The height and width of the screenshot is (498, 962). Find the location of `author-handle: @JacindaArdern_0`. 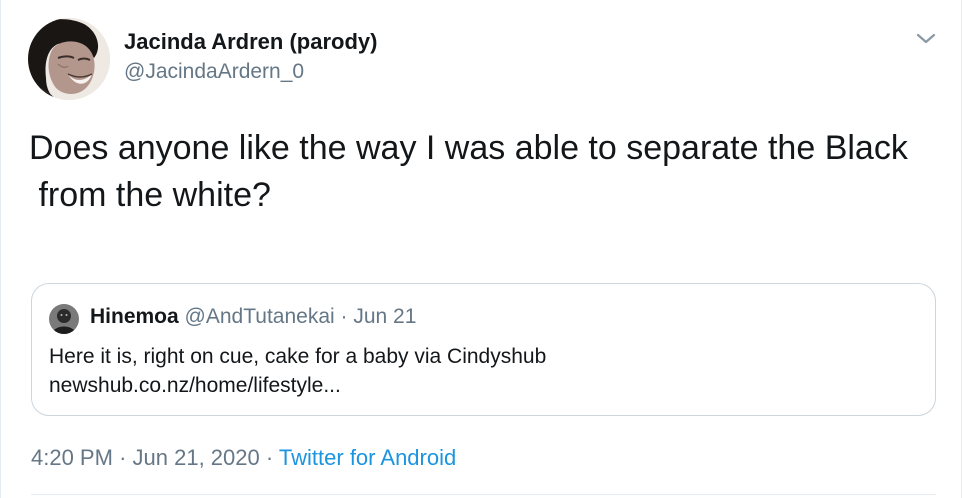

author-handle: @JacindaArdern_0 is located at coordinates (214, 72).